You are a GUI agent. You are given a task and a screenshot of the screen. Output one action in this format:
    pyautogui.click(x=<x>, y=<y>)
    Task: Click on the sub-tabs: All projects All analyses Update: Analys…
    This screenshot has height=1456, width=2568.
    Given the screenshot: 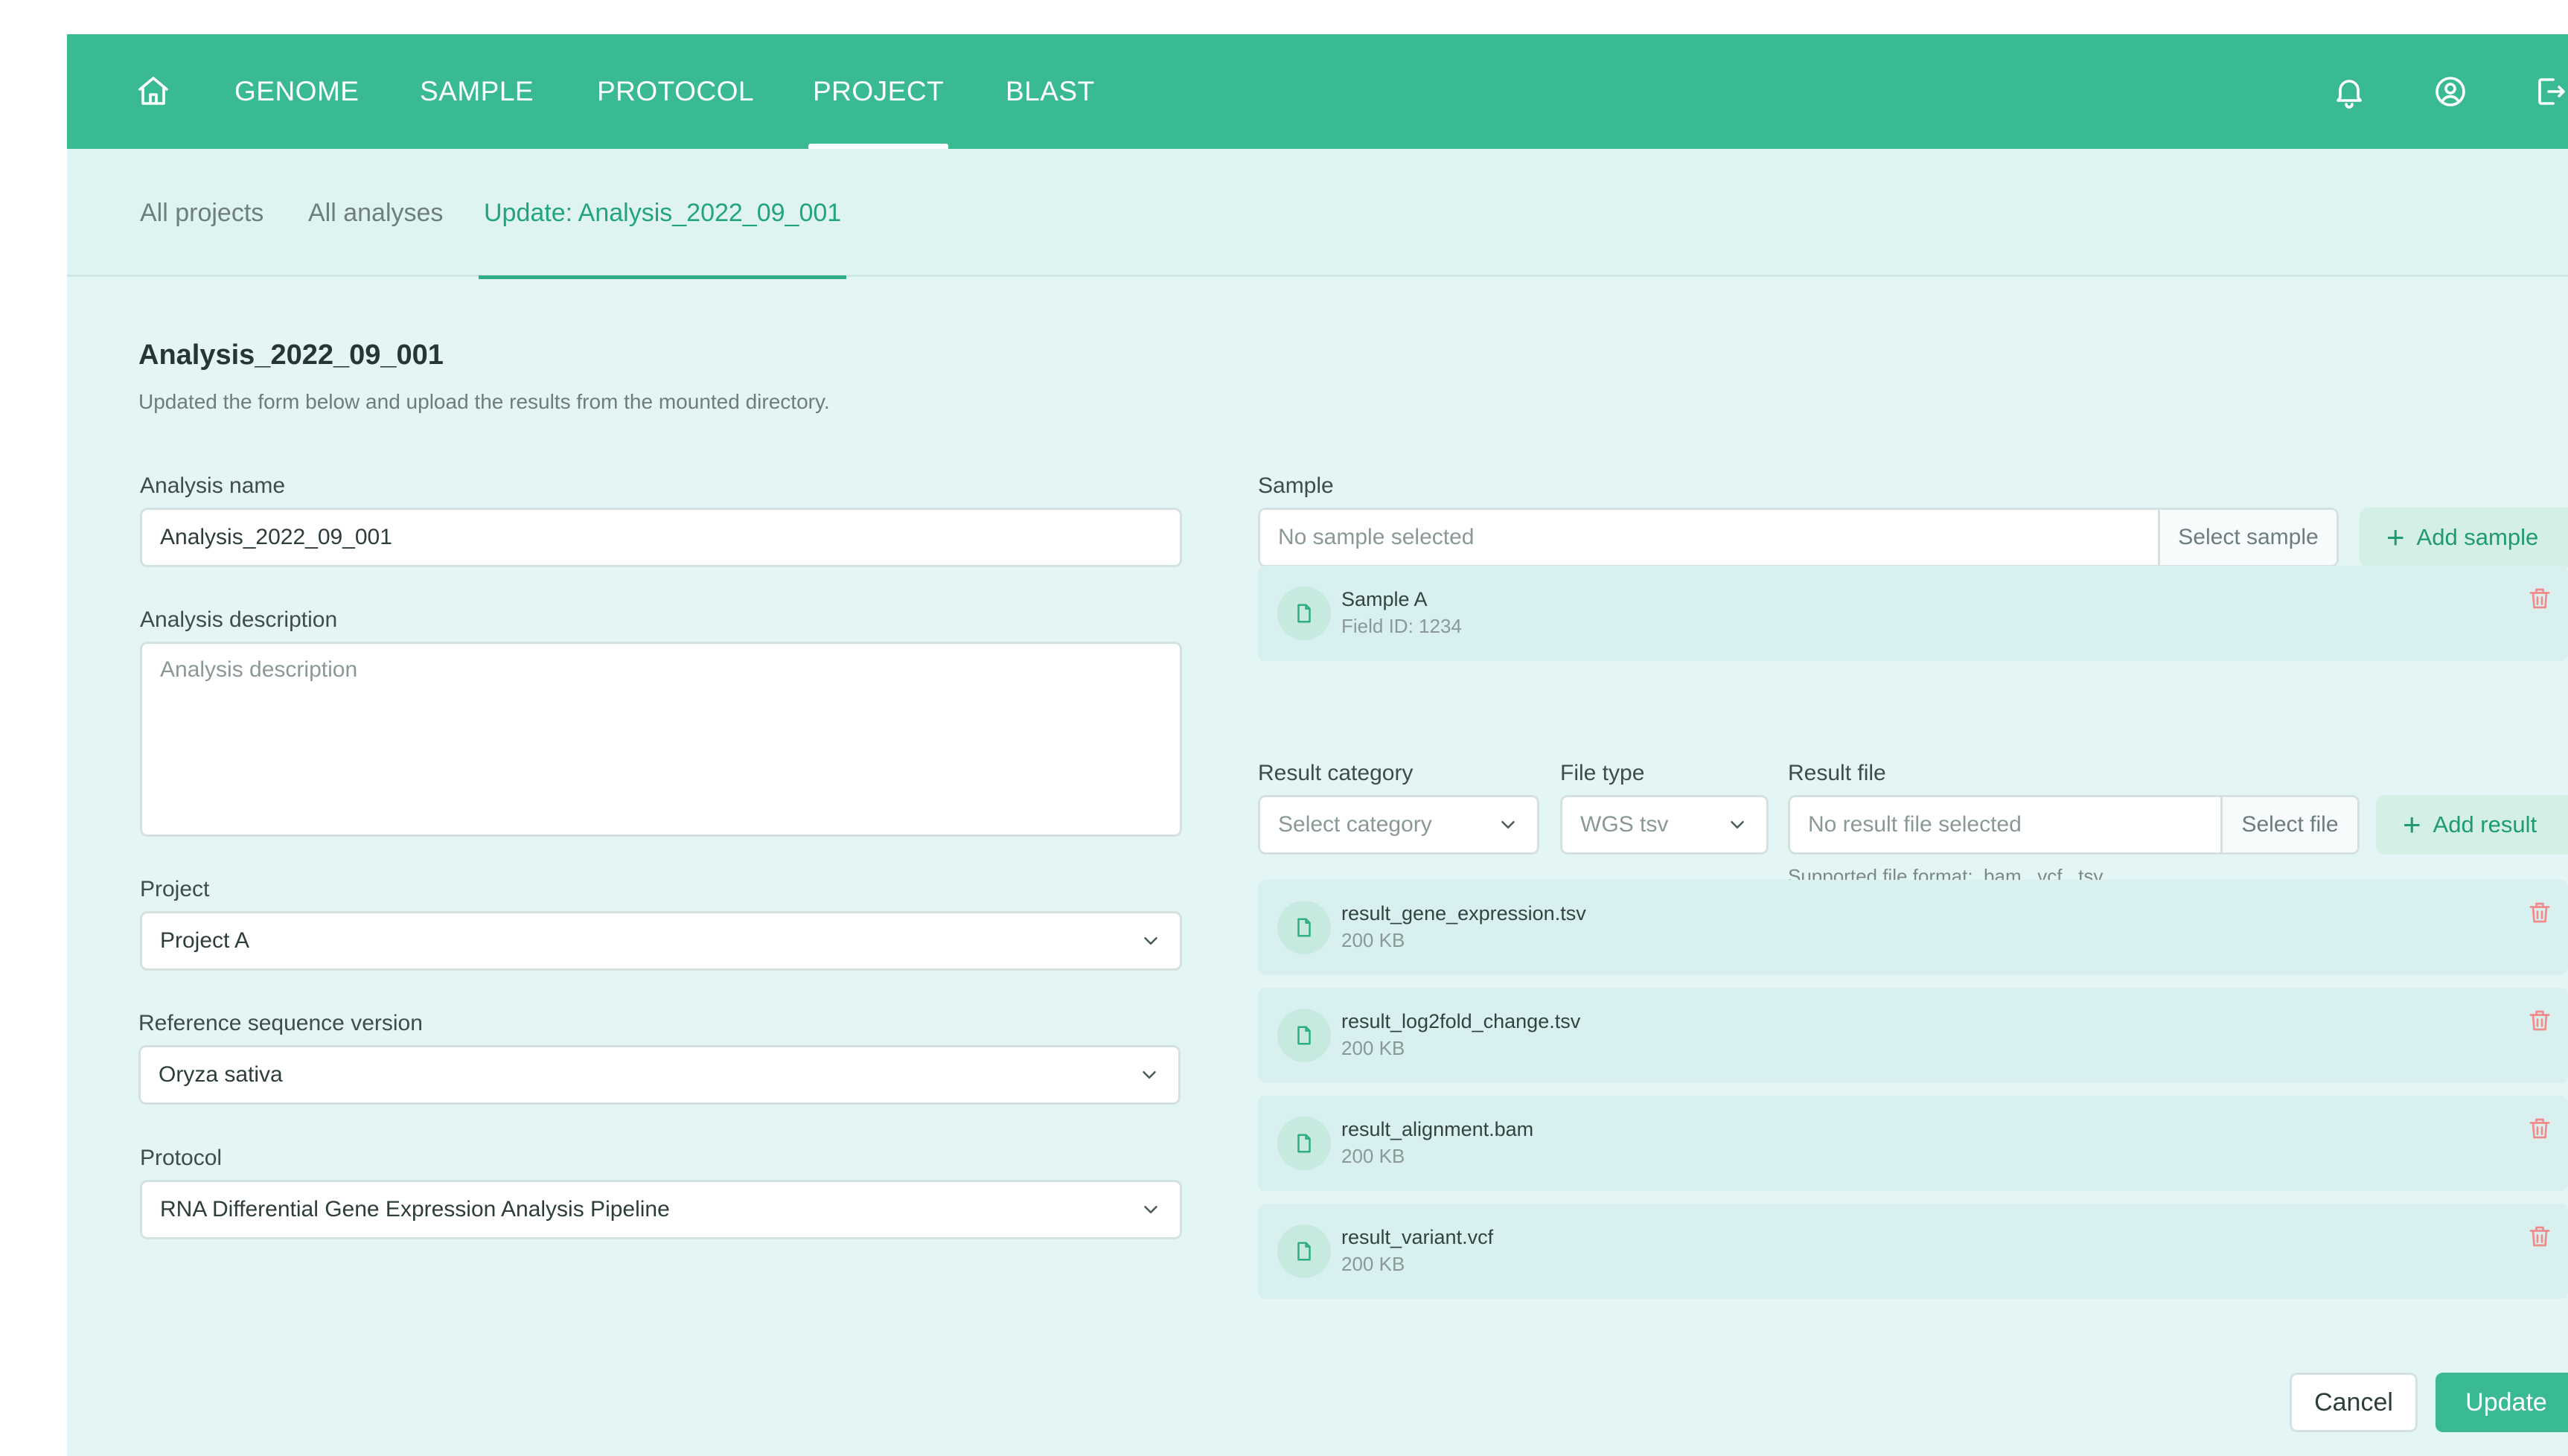 What is the action you would take?
    pyautogui.click(x=1317, y=214)
    